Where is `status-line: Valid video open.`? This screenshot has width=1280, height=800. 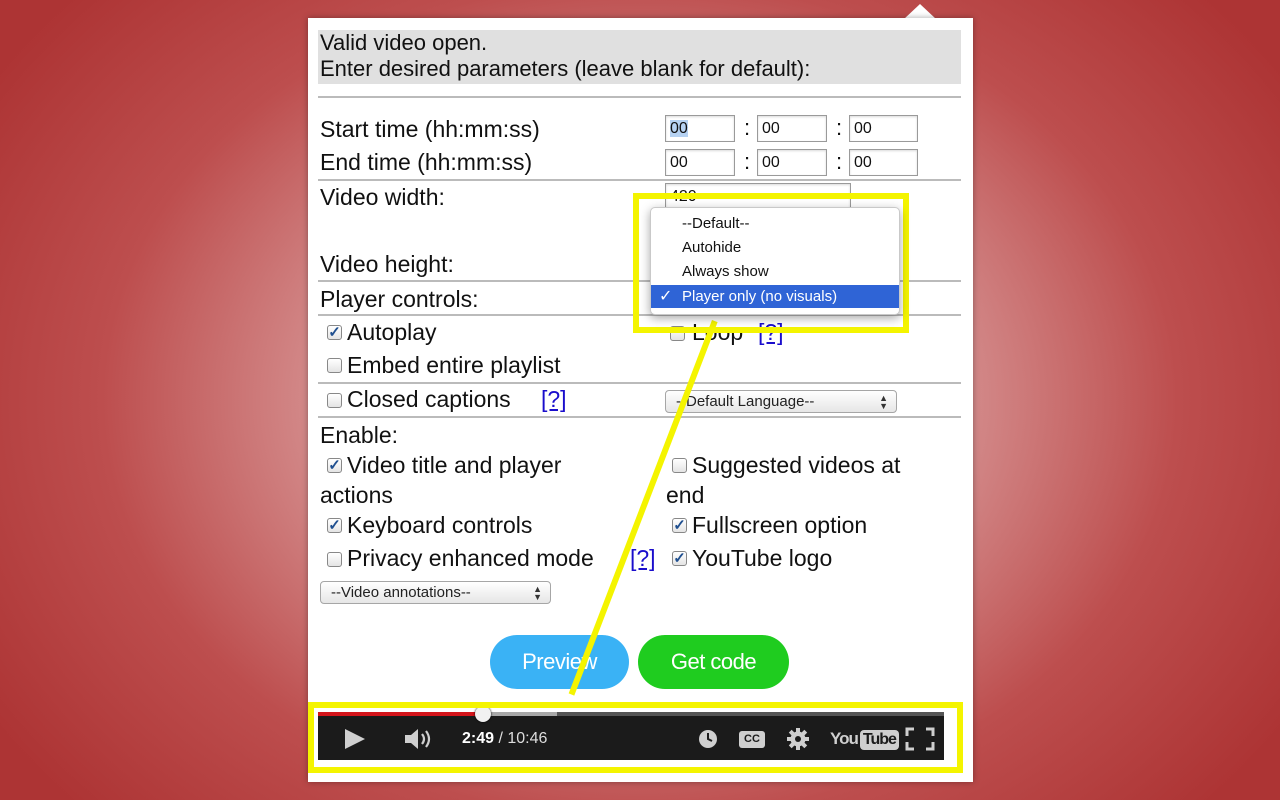
status-line: Valid video open. is located at coordinates (404, 42).